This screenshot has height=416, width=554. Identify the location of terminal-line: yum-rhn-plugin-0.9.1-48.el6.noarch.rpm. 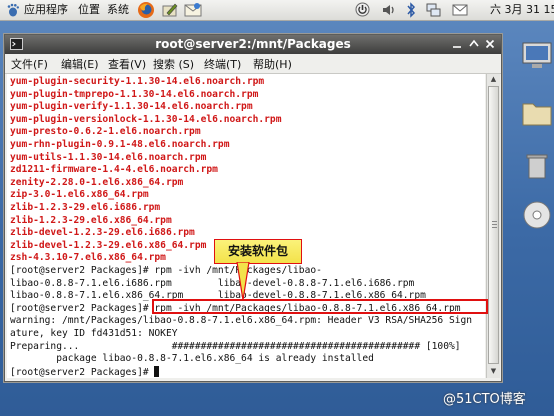
(120, 144).